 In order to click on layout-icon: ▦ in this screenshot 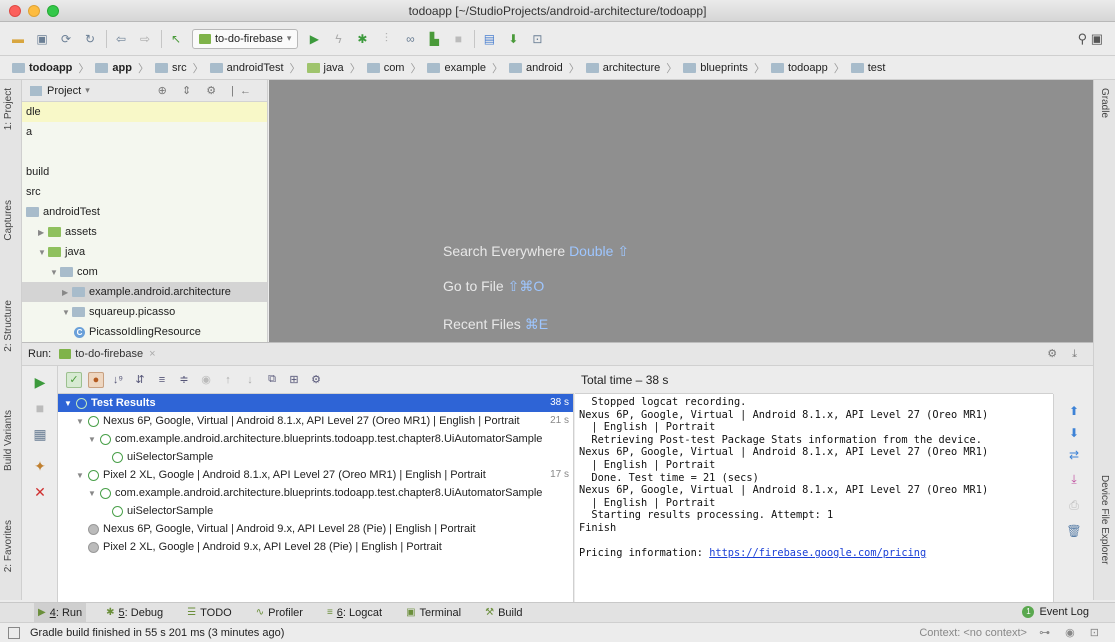, I will do `click(40, 434)`.